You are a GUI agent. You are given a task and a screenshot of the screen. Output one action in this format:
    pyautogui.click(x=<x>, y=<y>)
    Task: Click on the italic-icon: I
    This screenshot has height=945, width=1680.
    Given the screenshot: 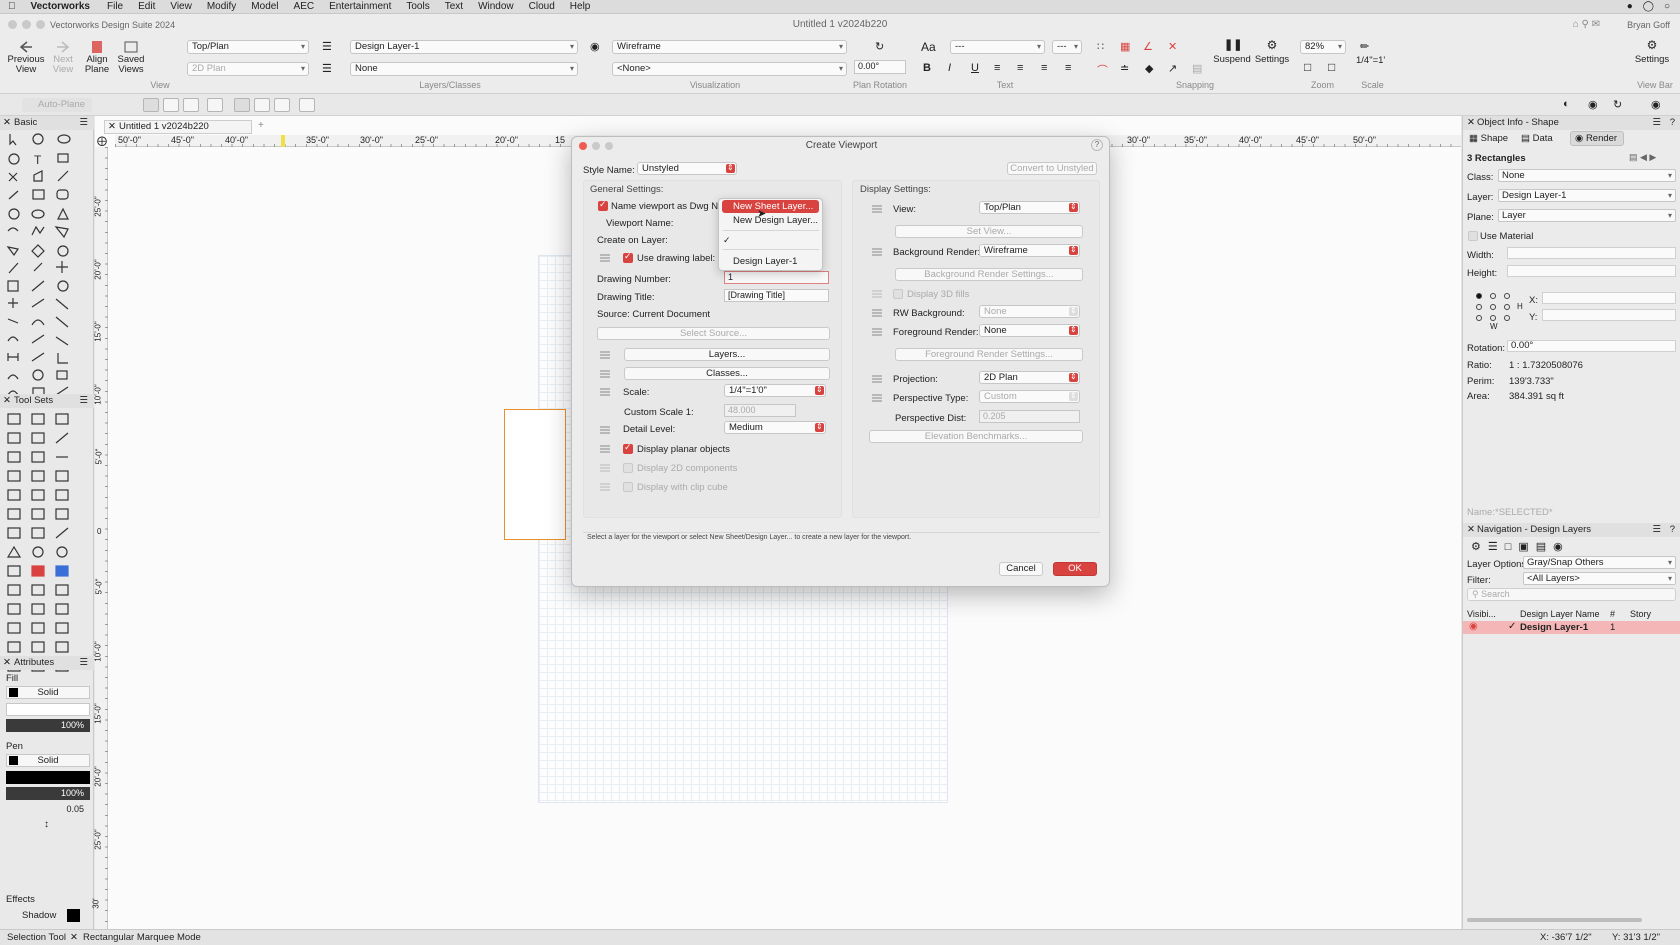 What is the action you would take?
    pyautogui.click(x=949, y=68)
    